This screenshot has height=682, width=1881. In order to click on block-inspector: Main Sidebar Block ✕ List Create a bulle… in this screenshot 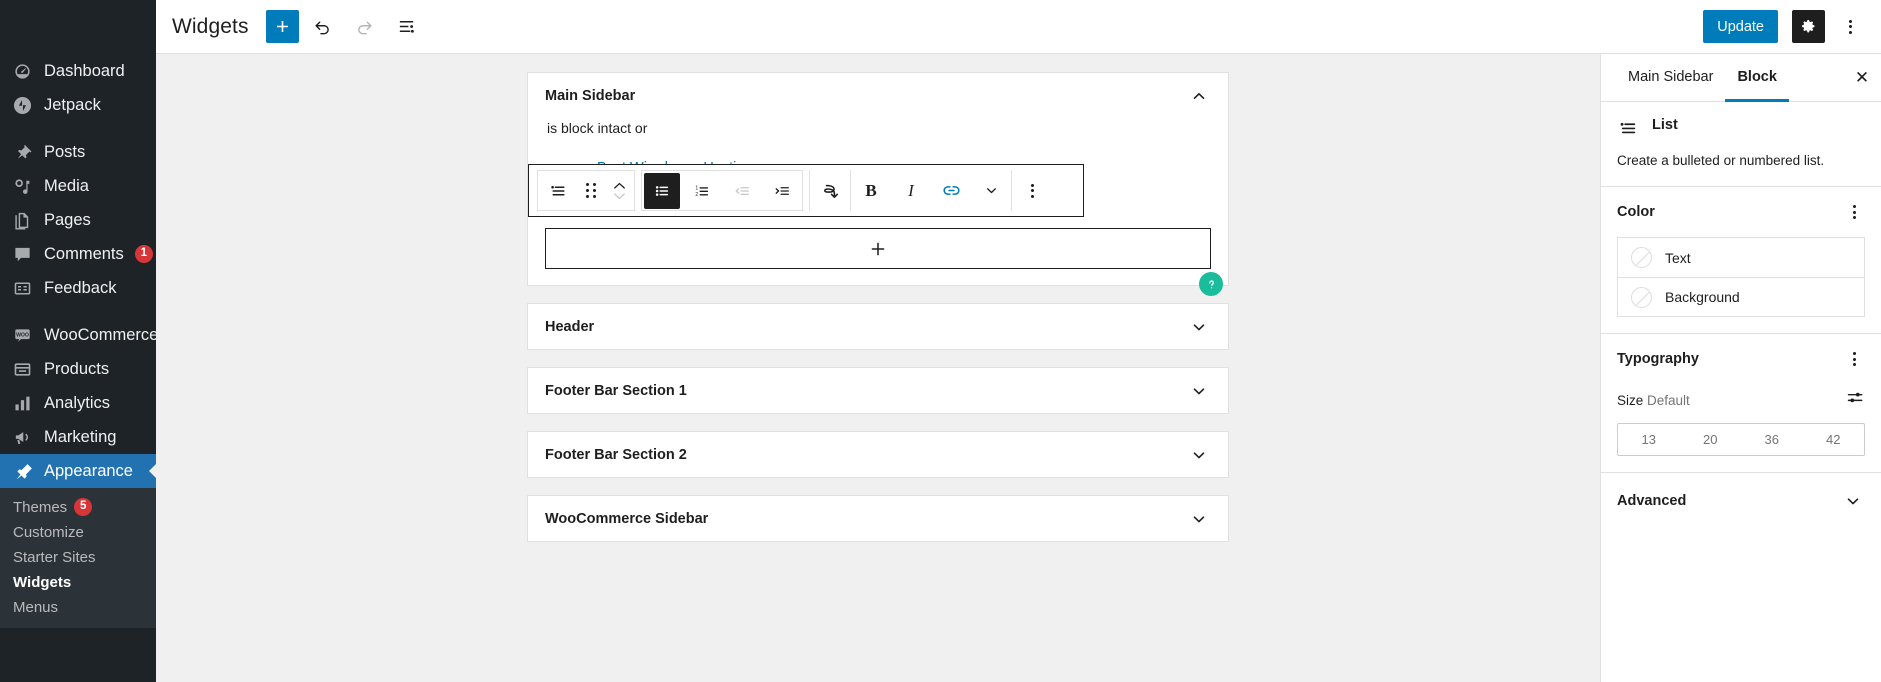, I will do `click(1740, 368)`.